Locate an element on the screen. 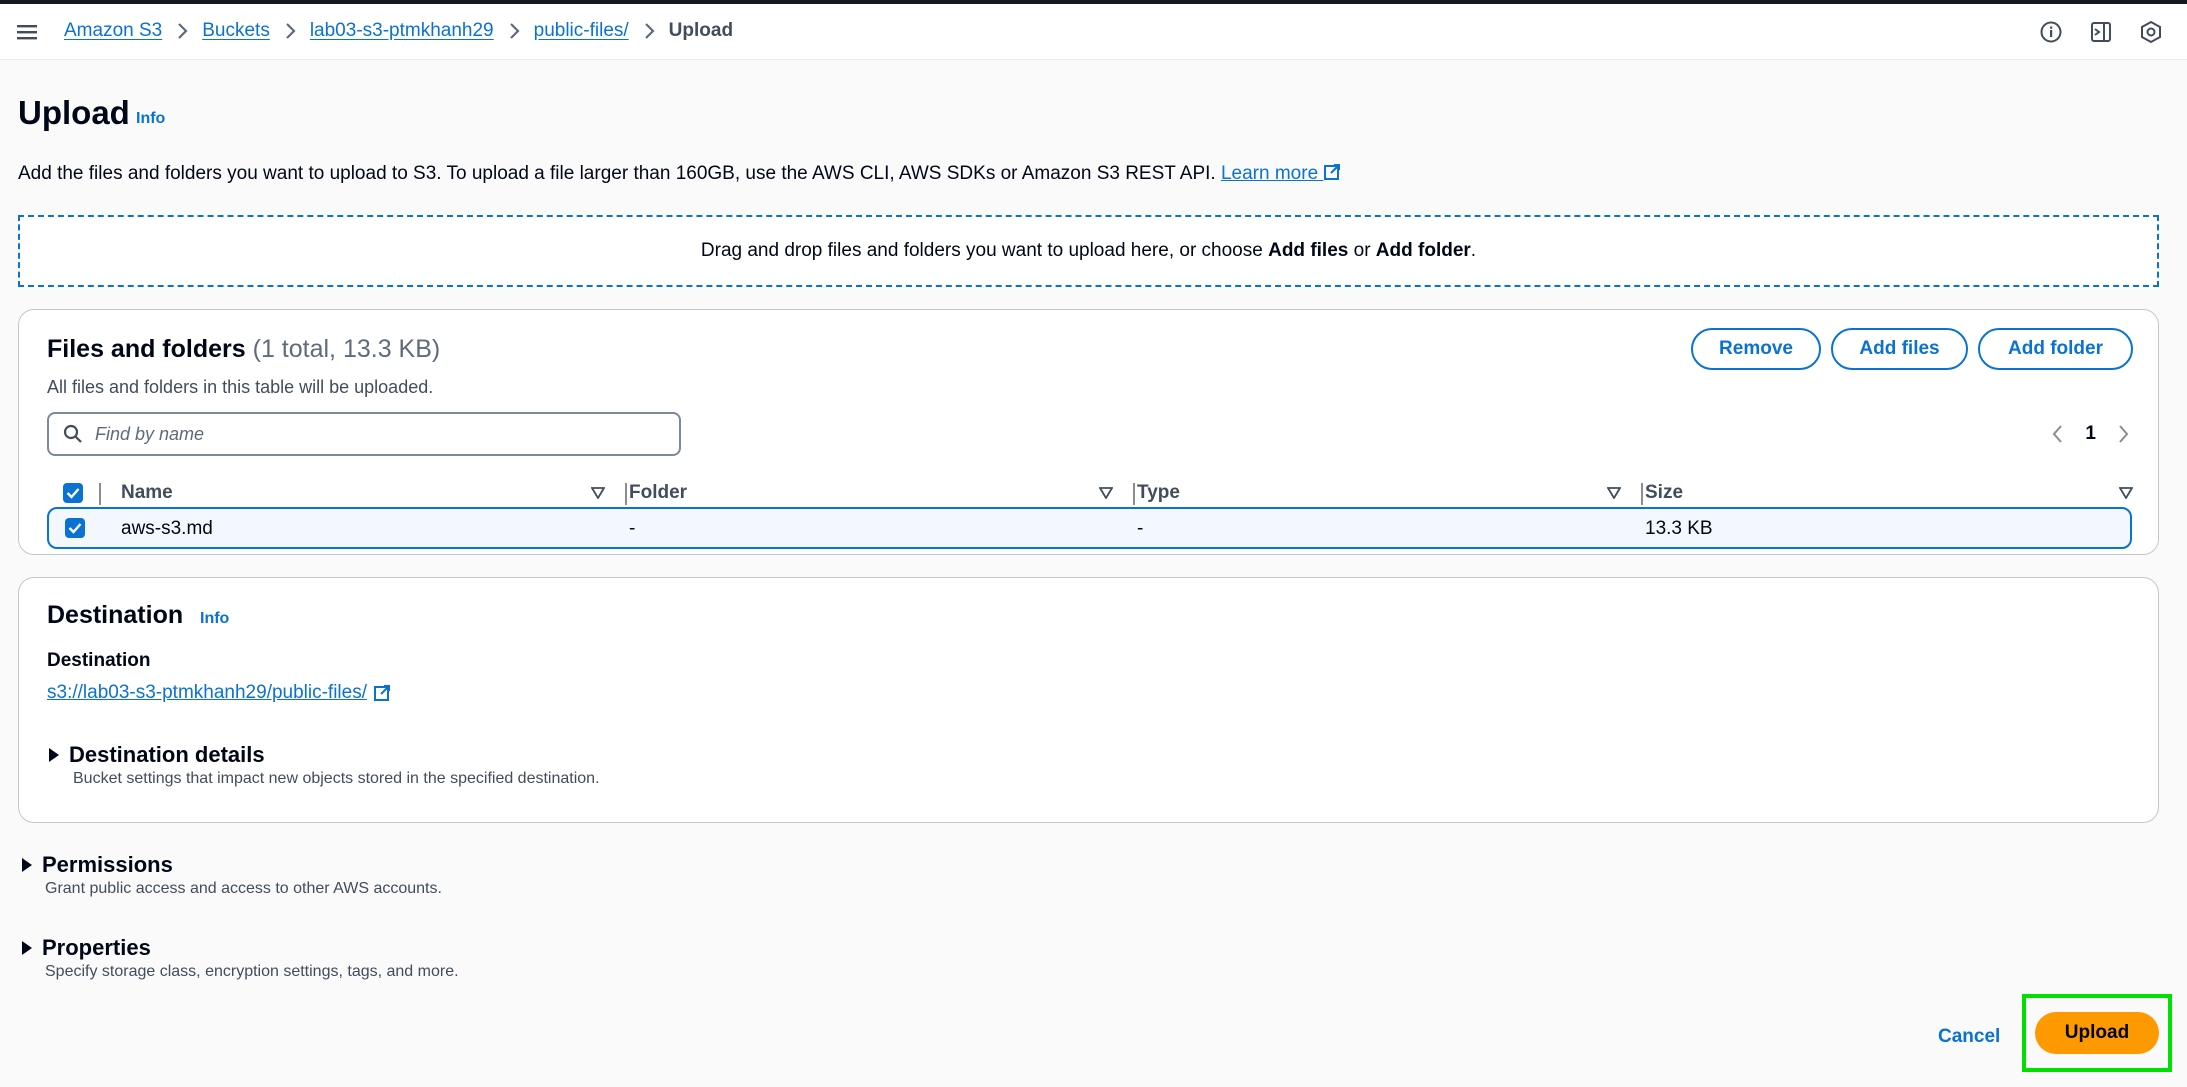 The image size is (2187, 1087). select-all-checkbox is located at coordinates (73, 493).